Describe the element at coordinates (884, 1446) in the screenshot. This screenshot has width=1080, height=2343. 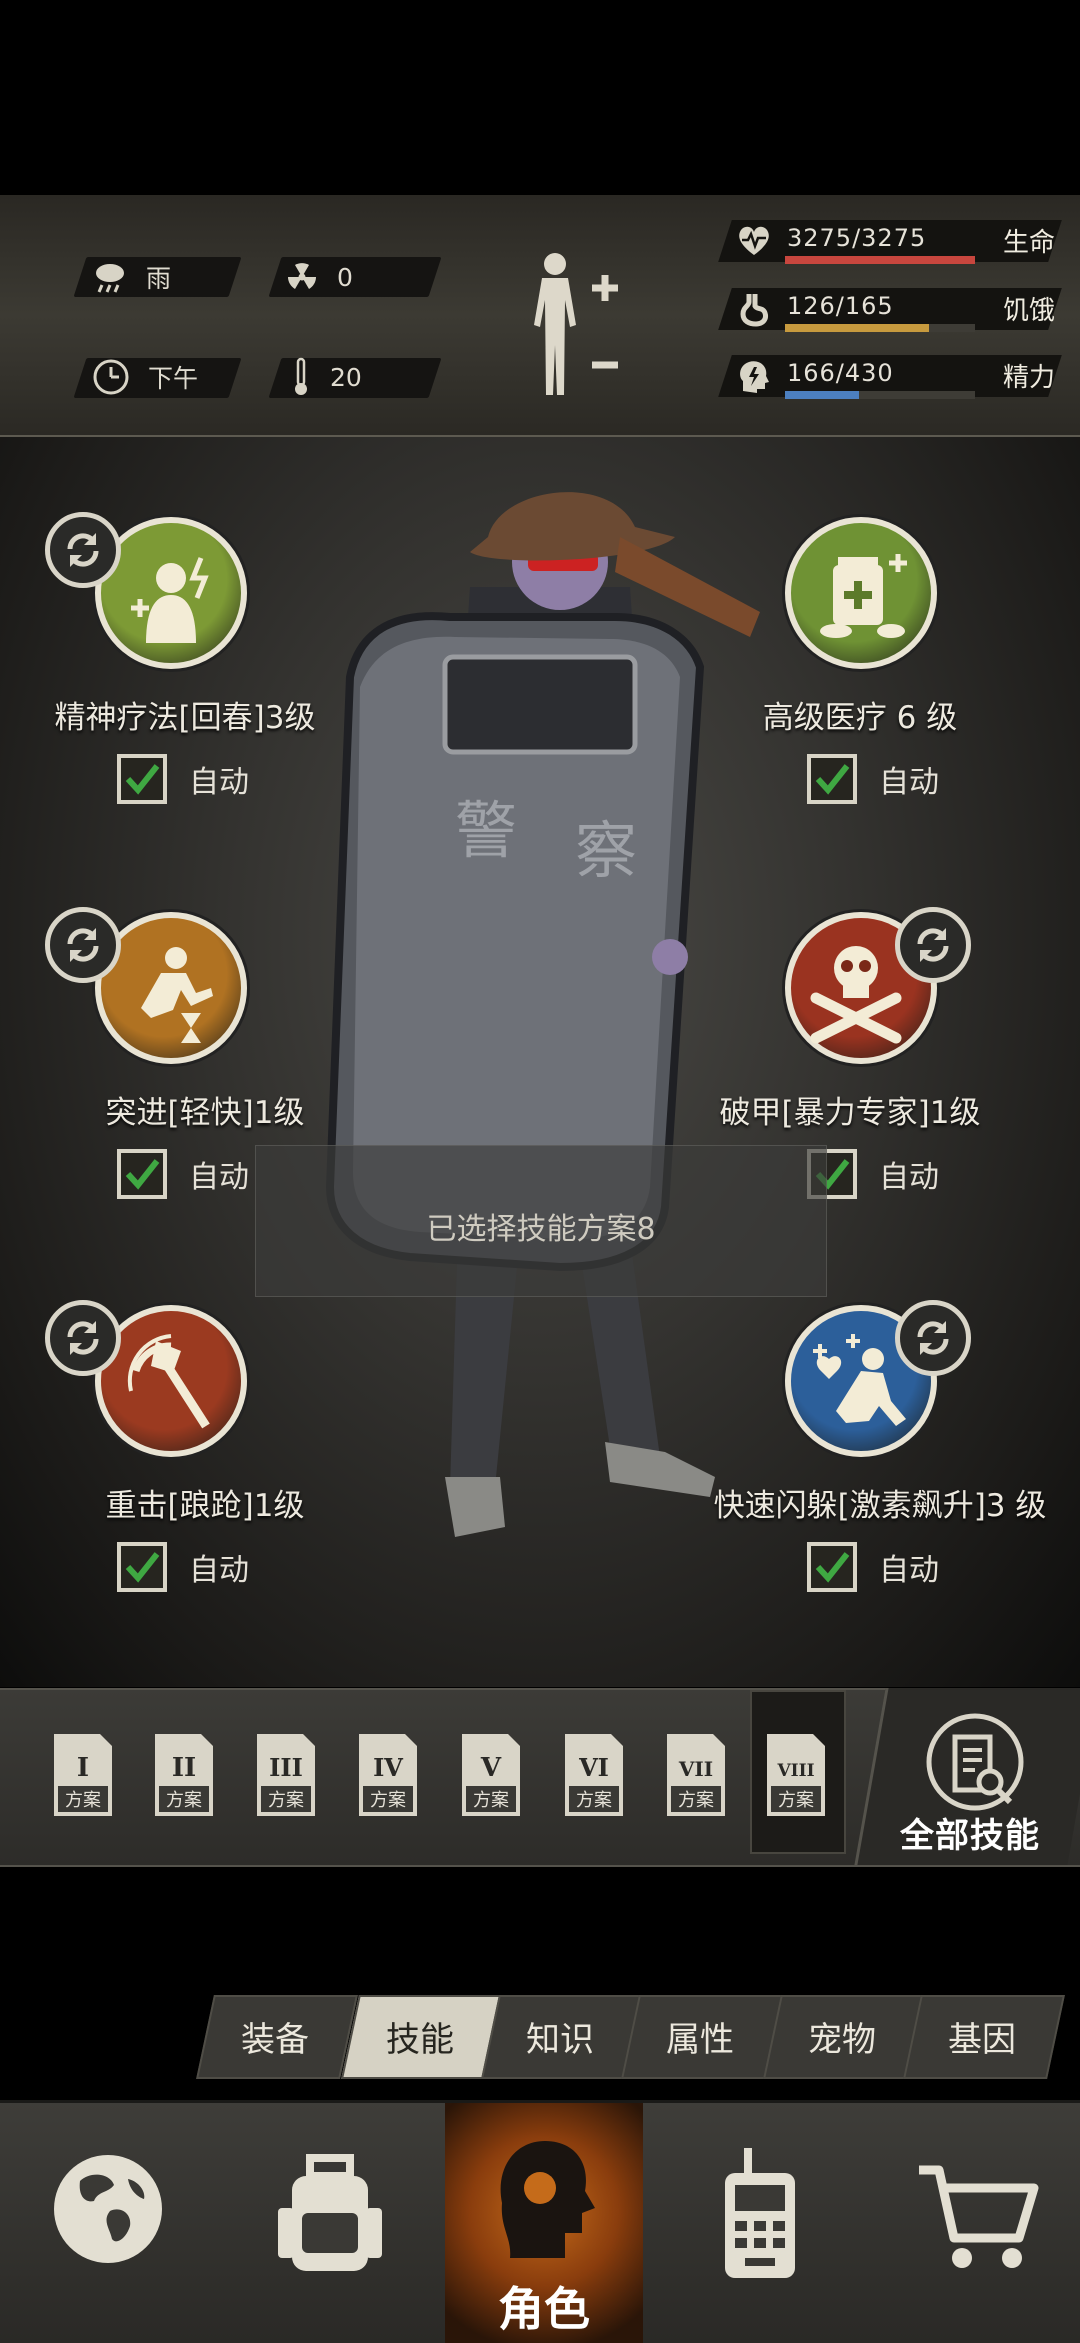
I see `skill-slot-6: 快速闪躲[激素飙升]3 级 自动` at that location.